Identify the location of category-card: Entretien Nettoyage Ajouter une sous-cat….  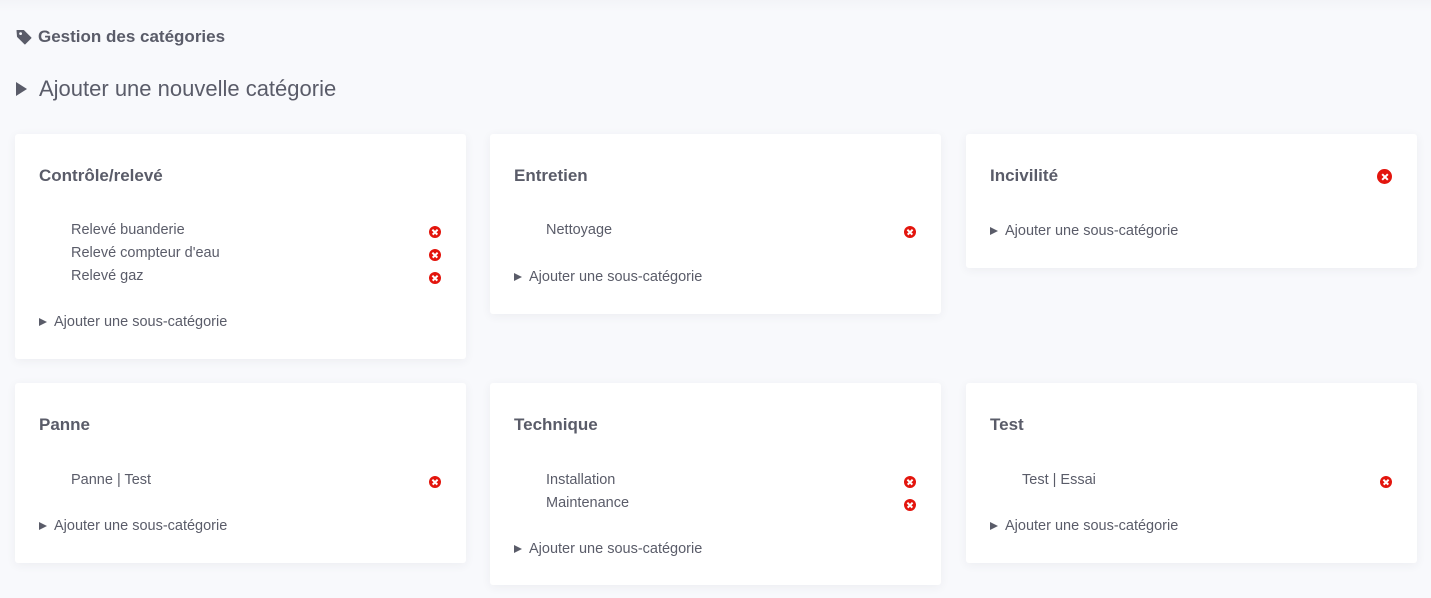
(715, 224).